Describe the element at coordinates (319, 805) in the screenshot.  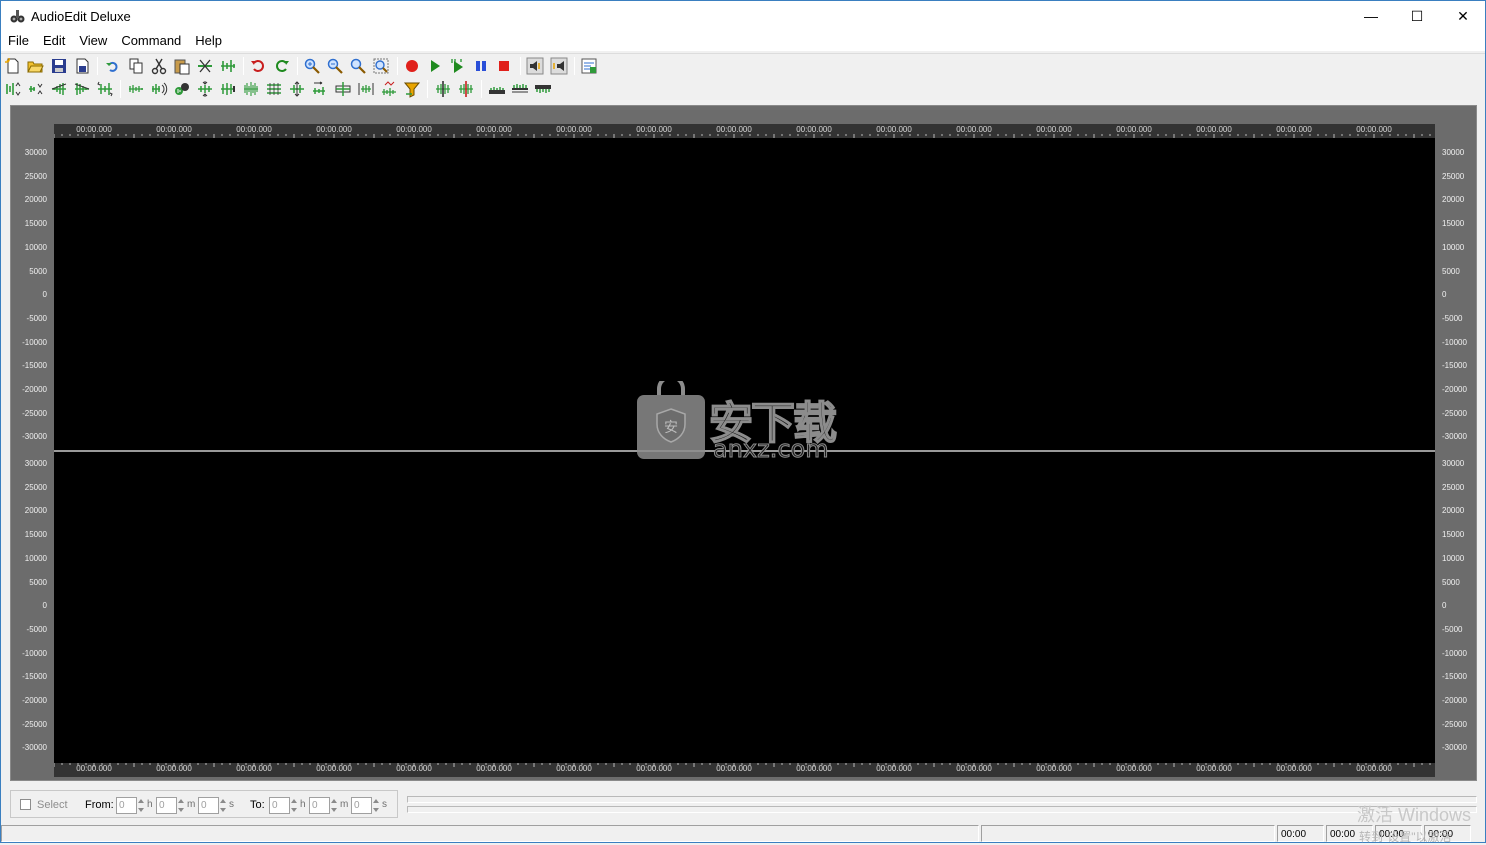
I see `to-minutes-input: 0` at that location.